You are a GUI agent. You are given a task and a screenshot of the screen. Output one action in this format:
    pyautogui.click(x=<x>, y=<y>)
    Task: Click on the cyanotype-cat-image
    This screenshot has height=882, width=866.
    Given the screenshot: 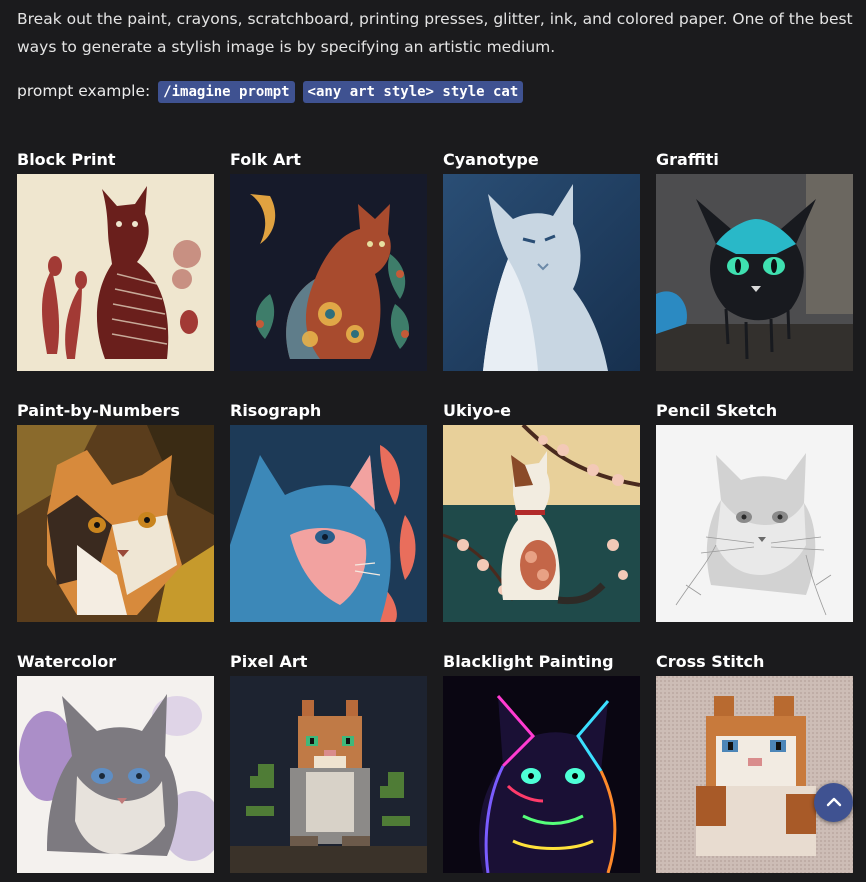 What is the action you would take?
    pyautogui.click(x=541, y=272)
    